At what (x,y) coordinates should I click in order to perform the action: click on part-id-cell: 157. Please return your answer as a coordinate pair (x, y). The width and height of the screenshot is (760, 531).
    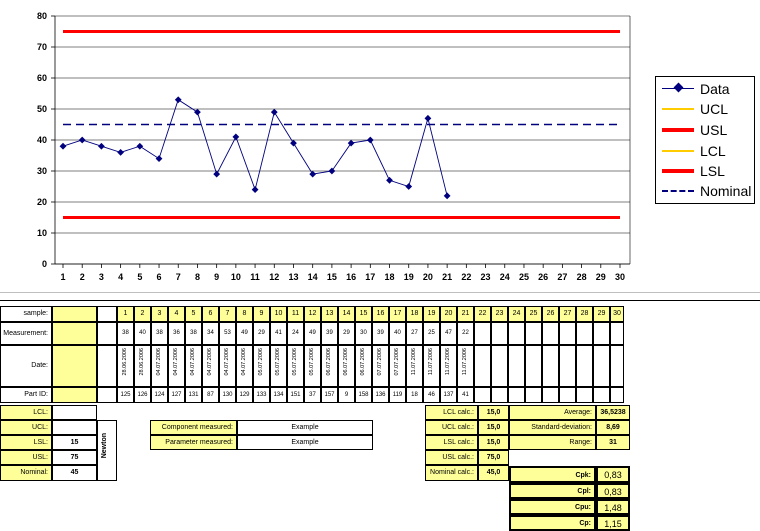
    Looking at the image, I should click on (329, 395).